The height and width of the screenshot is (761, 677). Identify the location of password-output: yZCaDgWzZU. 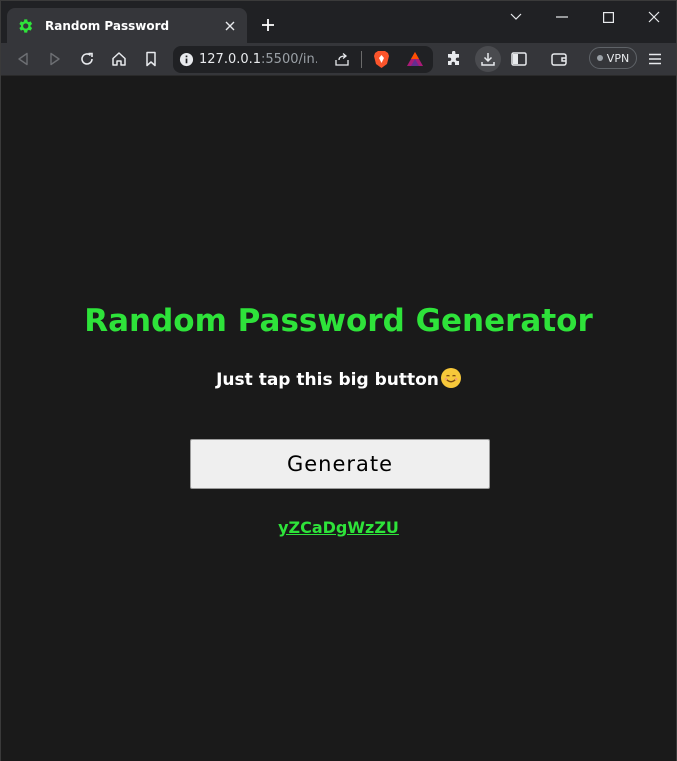
(338, 528).